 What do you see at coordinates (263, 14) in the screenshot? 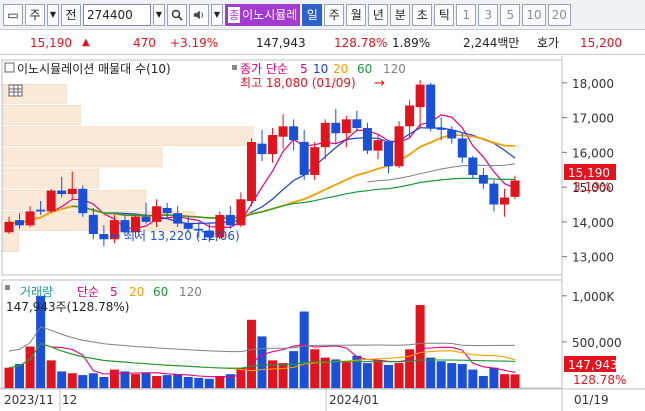
I see `stock-name: 종 이노시뮬레` at bounding box center [263, 14].